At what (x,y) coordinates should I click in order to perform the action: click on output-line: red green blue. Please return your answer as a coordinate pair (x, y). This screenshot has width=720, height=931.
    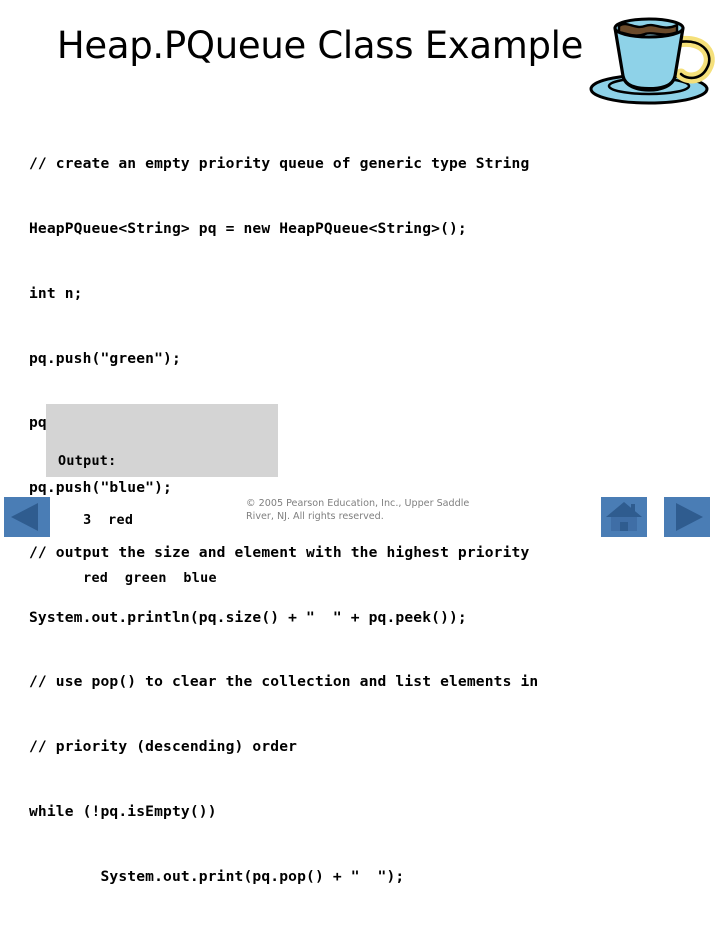
    Looking at the image, I should click on (137, 578).